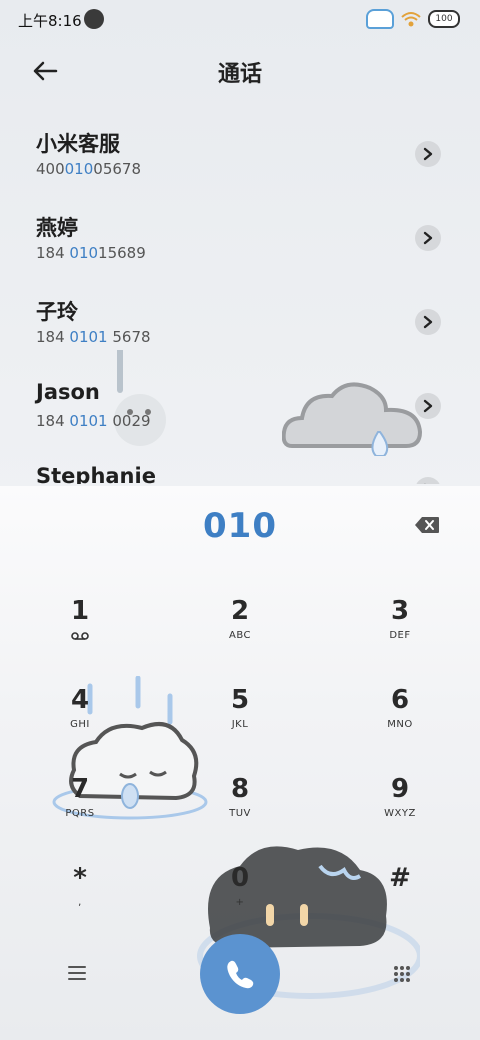 Image resolution: width=480 pixels, height=1040 pixels. I want to click on number-suffix: 05678, so click(117, 169).